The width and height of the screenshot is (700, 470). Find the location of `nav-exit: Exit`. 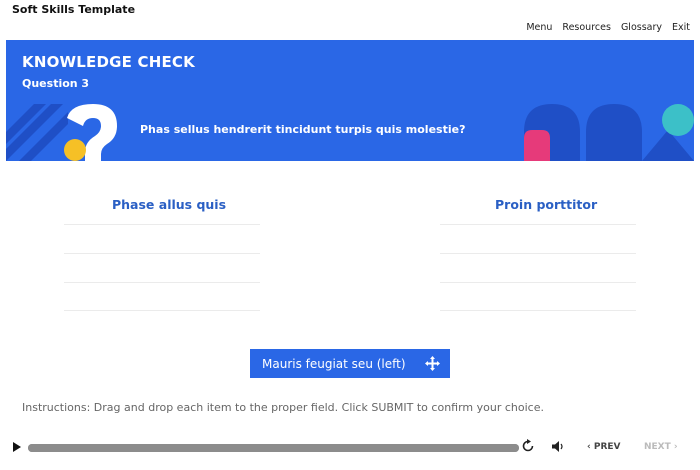

nav-exit: Exit is located at coordinates (681, 27).